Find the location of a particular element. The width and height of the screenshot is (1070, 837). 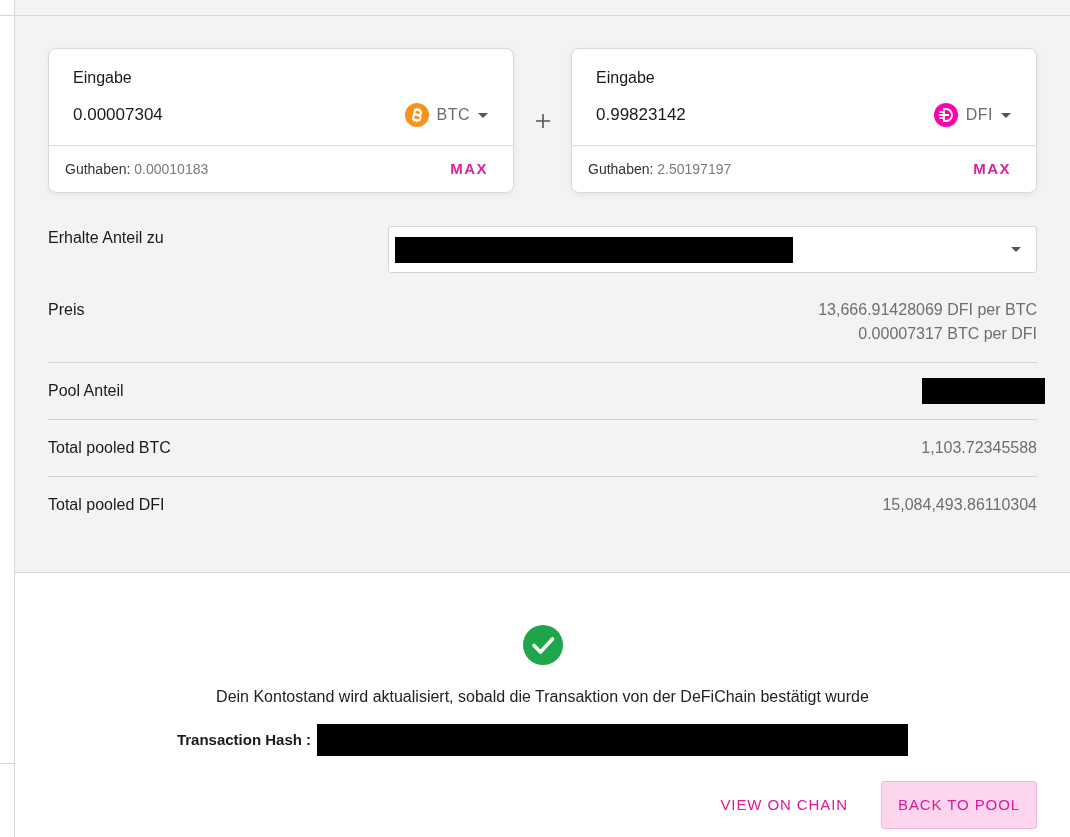

amount-input: 0.00007304 is located at coordinates (233, 115).